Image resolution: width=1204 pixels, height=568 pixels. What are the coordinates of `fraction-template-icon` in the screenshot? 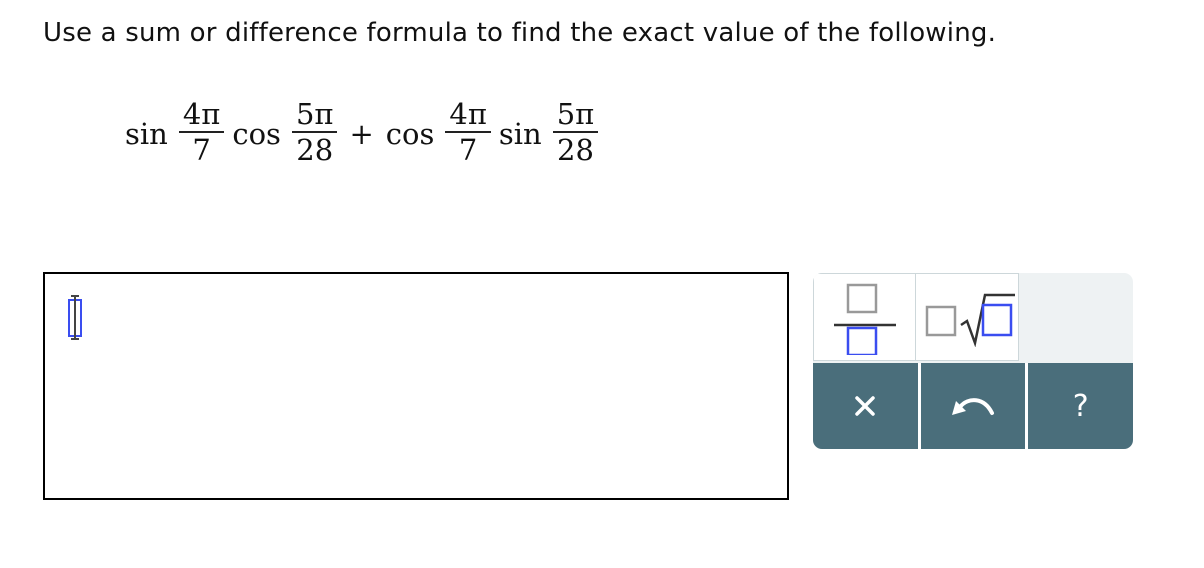 It's located at (864, 319).